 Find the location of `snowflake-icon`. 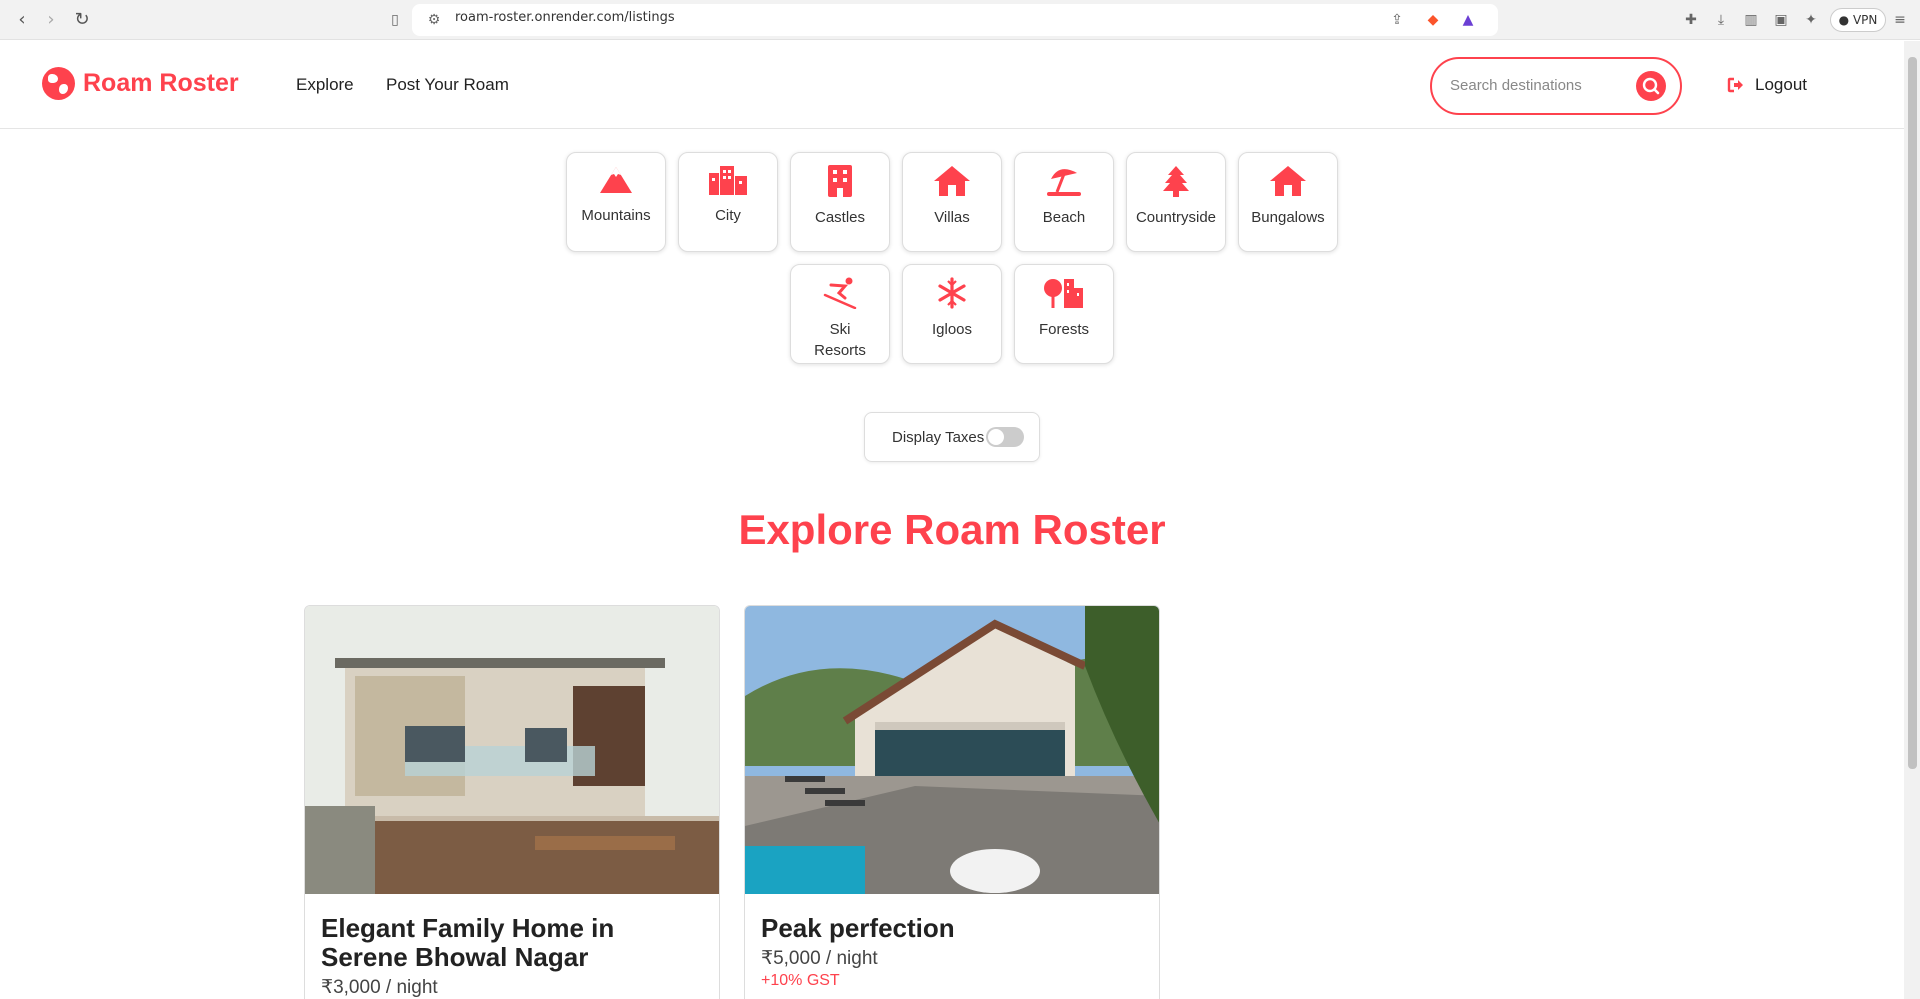

snowflake-icon is located at coordinates (952, 293).